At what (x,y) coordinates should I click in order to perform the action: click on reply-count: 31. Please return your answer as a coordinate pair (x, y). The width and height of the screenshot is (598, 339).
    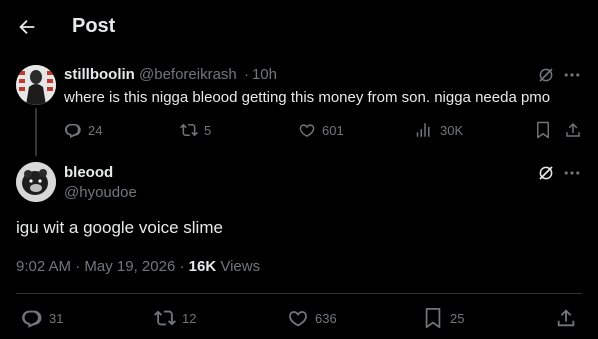
    Looking at the image, I should click on (56, 318).